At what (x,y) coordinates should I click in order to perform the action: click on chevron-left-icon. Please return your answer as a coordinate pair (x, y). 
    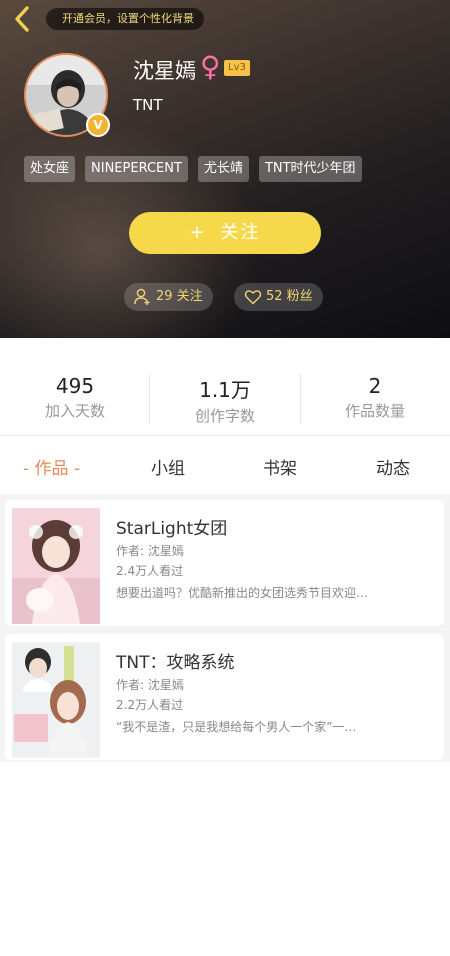
    Looking at the image, I should click on (22, 19).